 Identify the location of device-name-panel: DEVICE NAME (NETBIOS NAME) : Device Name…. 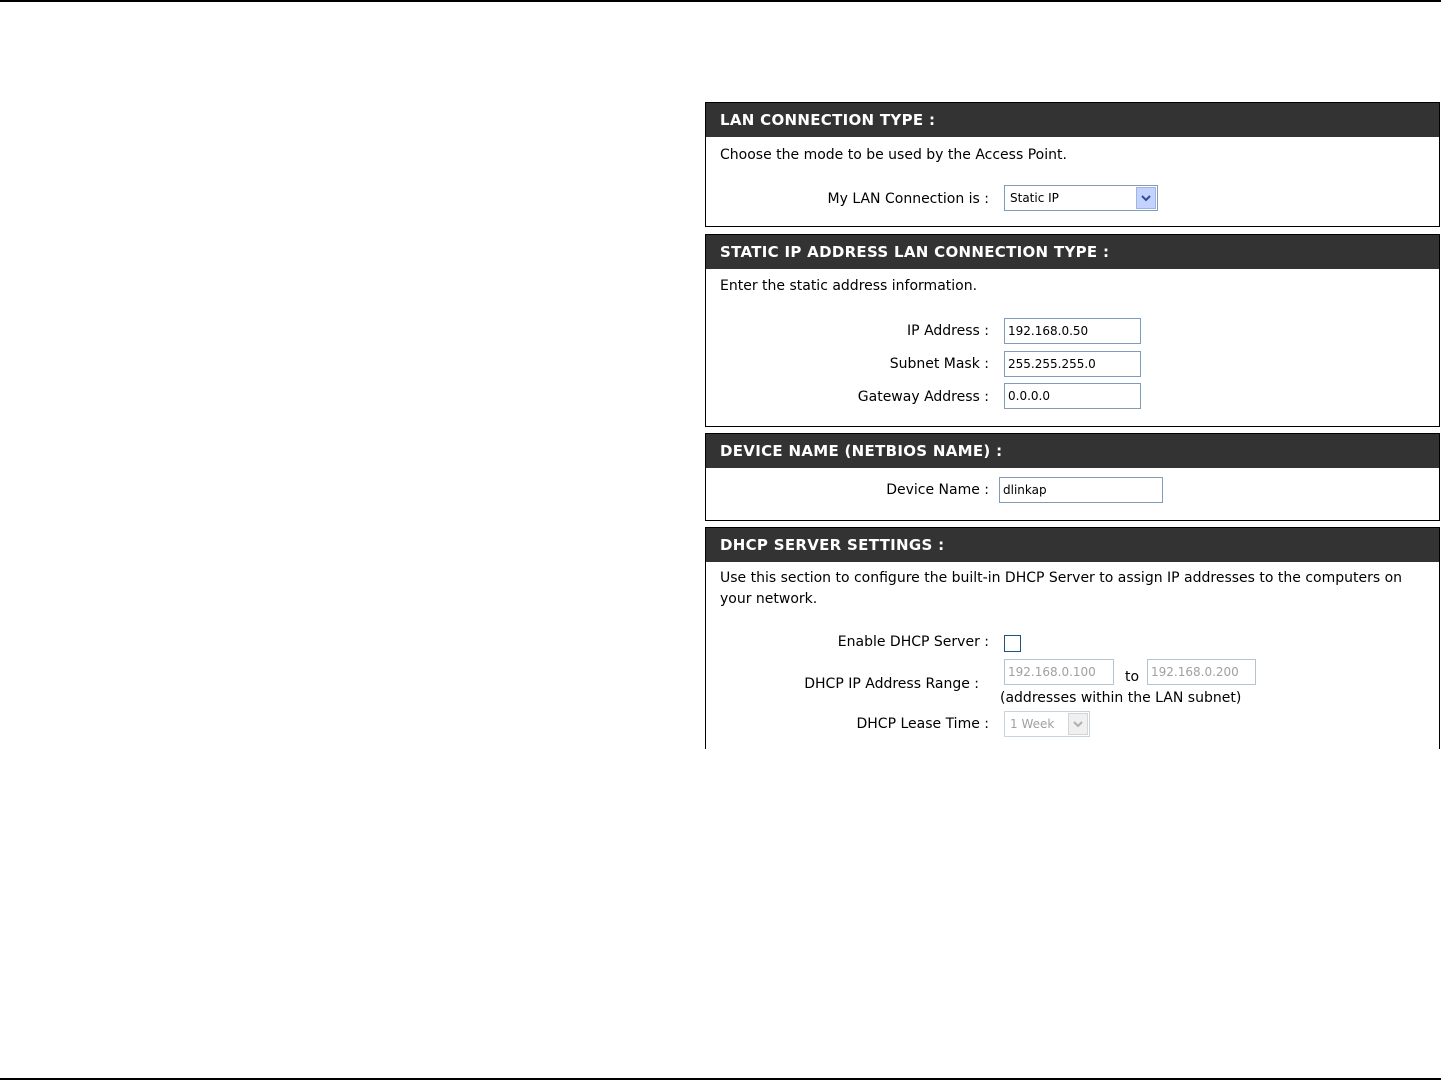
(1072, 477).